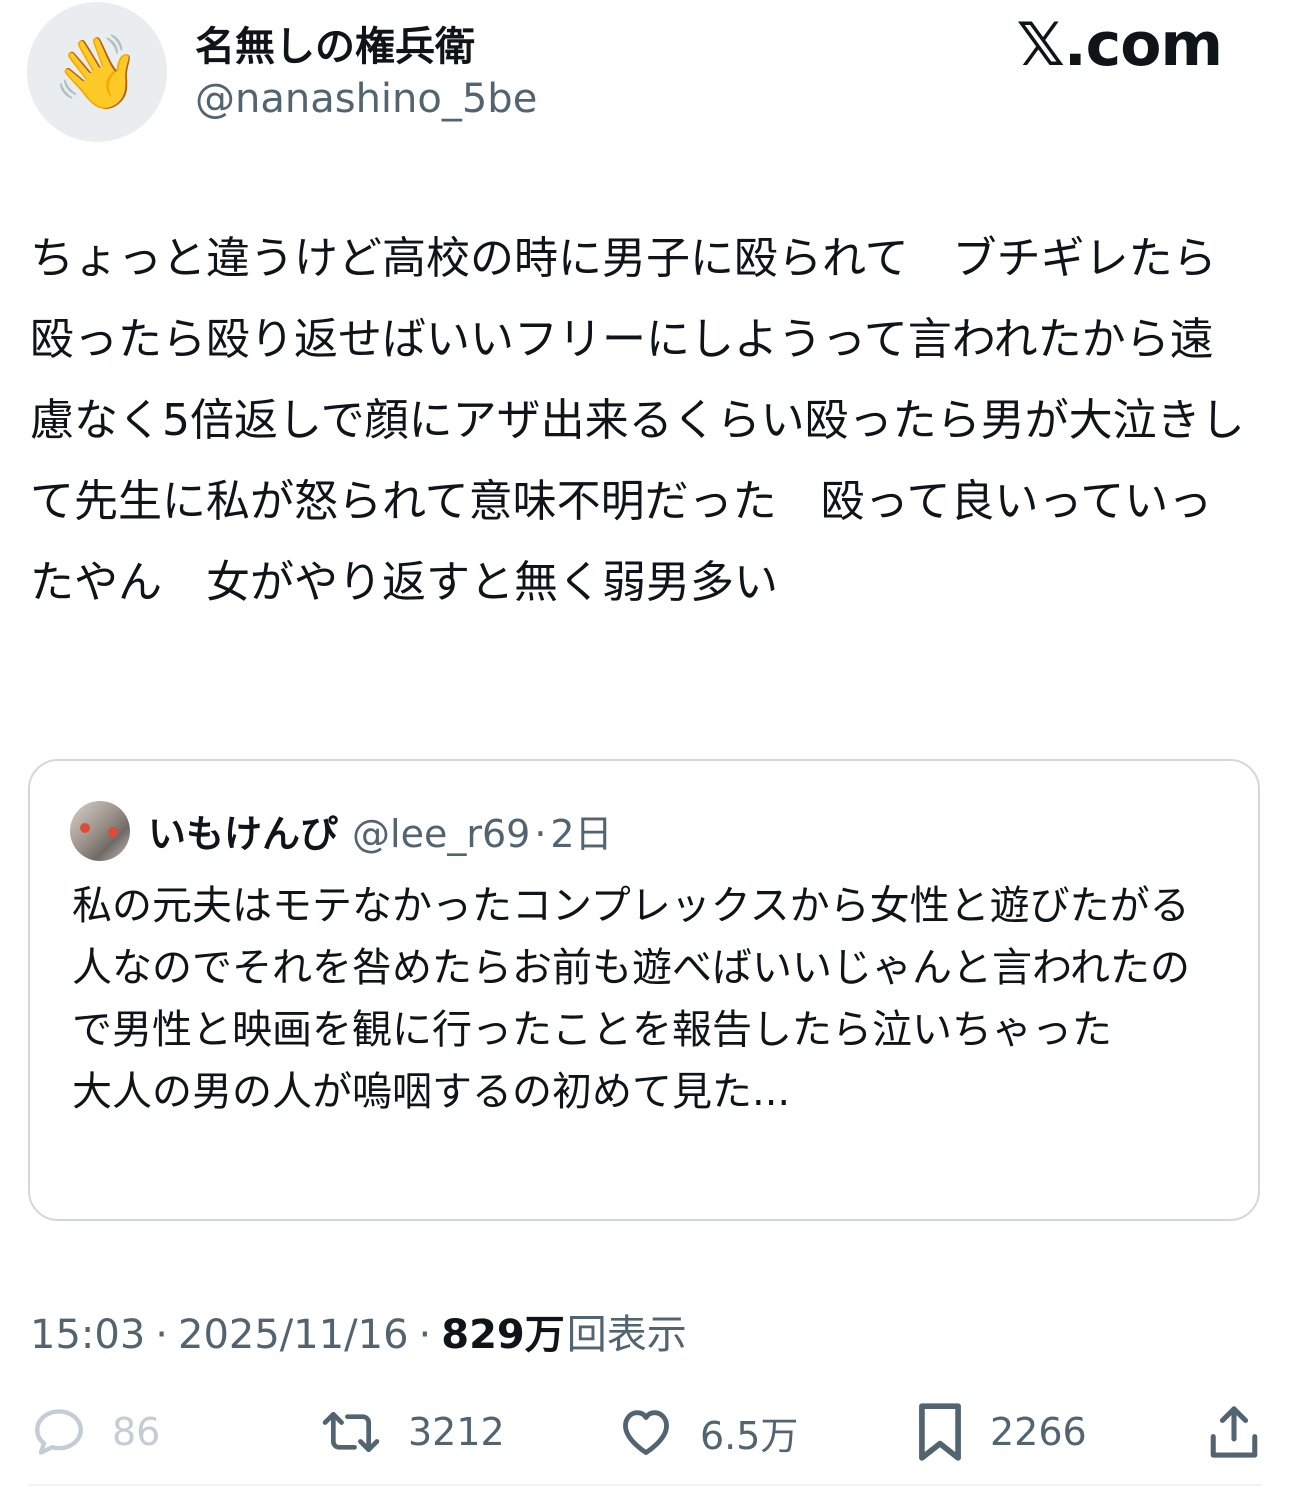  Describe the element at coordinates (351, 1432) in the screenshot. I see `retweet-icon` at that location.